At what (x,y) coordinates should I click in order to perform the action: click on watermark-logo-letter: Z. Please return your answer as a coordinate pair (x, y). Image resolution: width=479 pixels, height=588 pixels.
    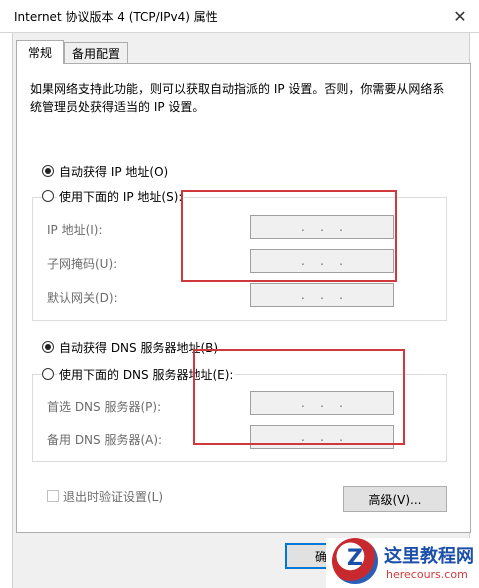
    Looking at the image, I should click on (355, 558).